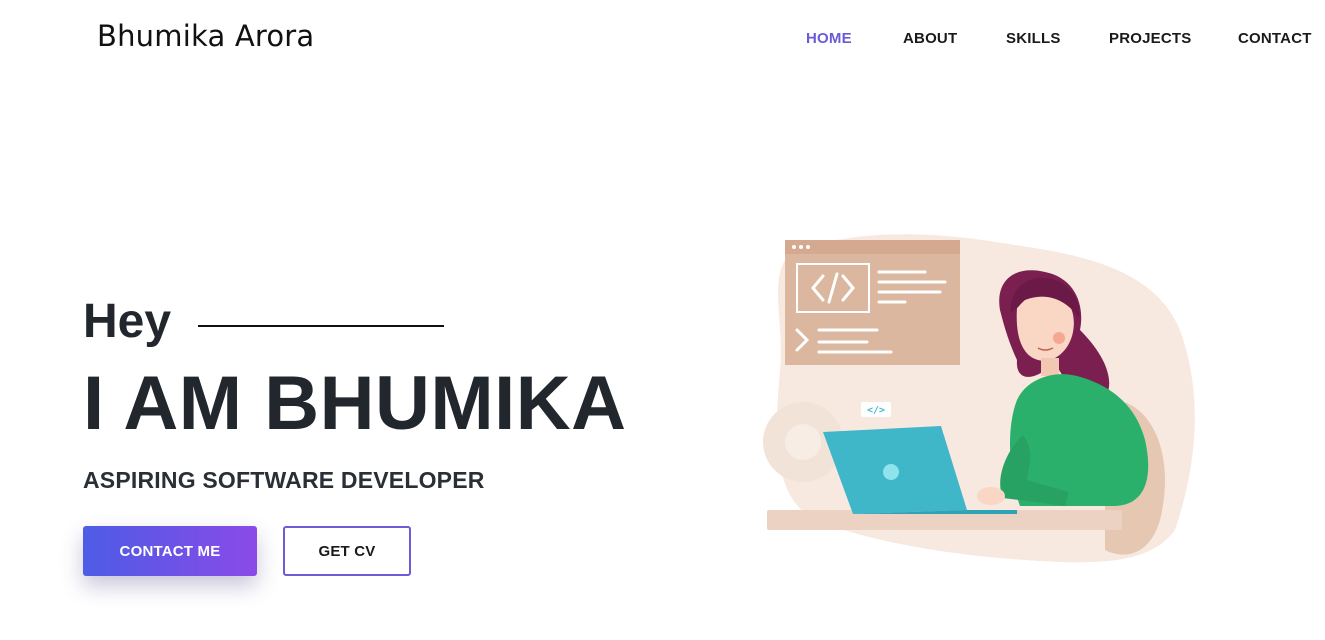  Describe the element at coordinates (1150, 38) in the screenshot. I see `nav-projects: PROJECTS` at that location.